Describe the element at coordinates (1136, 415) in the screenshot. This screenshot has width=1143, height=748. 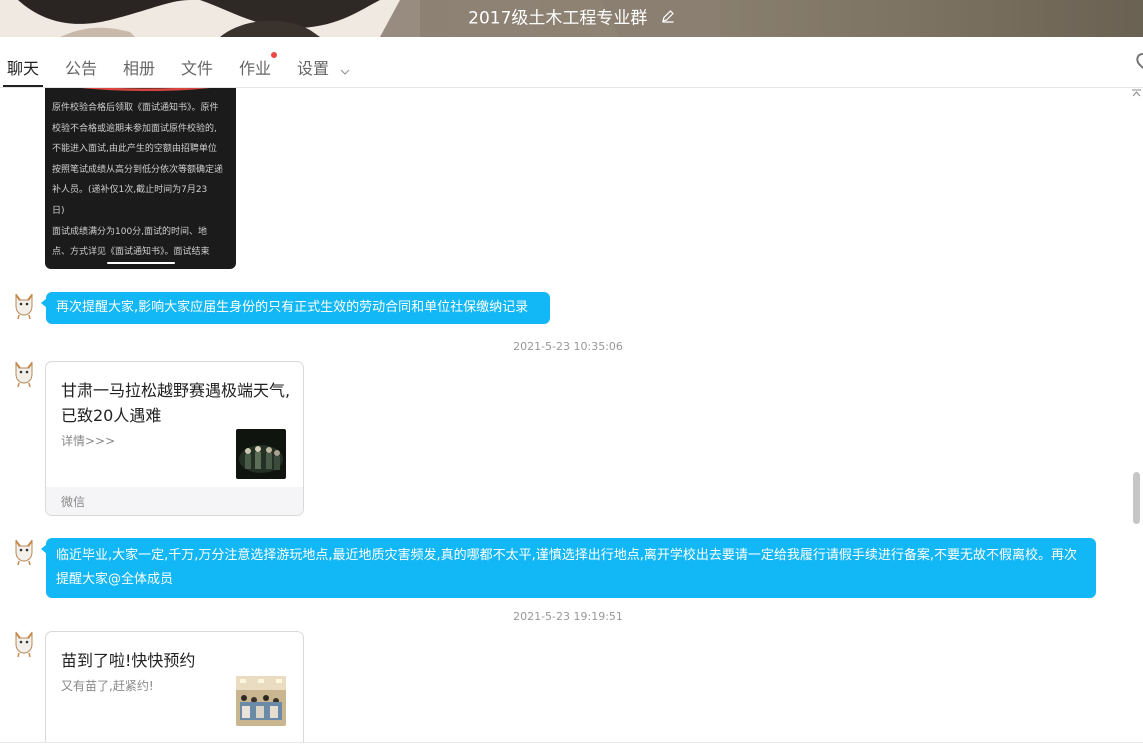
I see `chat-scrollbar` at that location.